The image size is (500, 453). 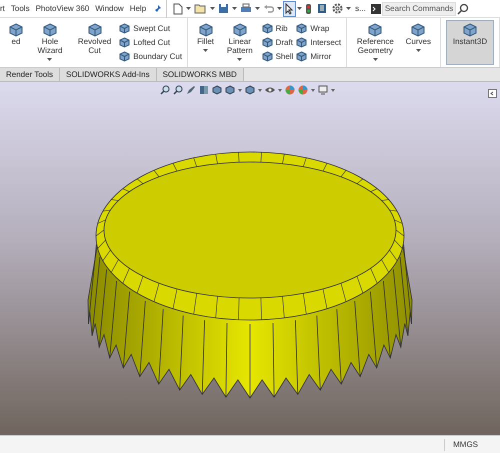 I want to click on menu-item: Window, so click(x=109, y=8).